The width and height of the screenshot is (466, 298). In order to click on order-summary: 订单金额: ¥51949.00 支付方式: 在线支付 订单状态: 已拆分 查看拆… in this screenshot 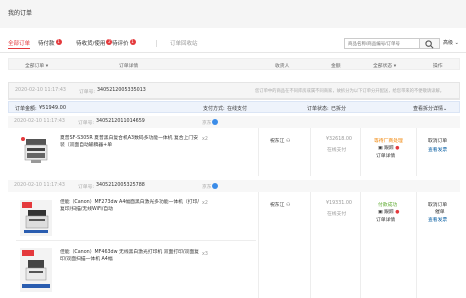, I will do `click(234, 107)`.